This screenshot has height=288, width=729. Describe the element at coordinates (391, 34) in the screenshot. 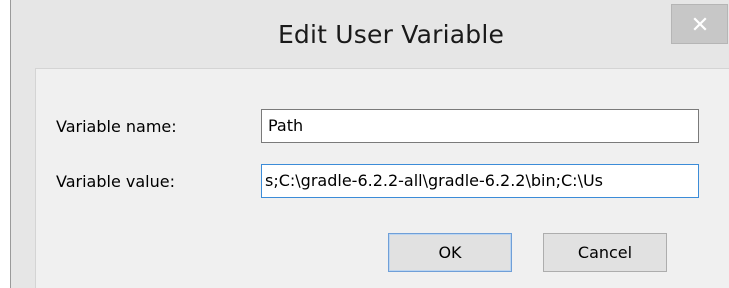

I see `dialog-title: Edit User Variable` at that location.